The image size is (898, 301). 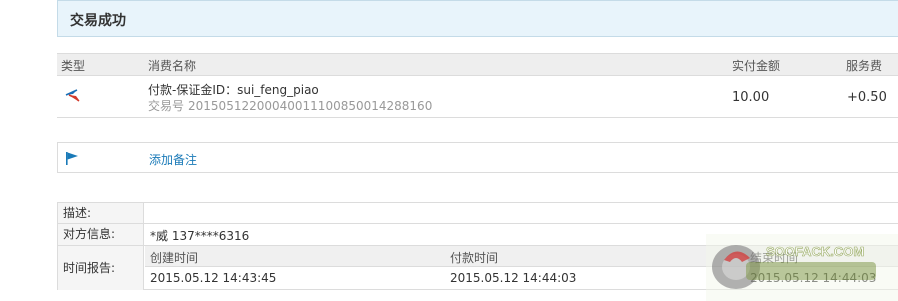 I want to click on paid-amount: 10.00, so click(x=751, y=97).